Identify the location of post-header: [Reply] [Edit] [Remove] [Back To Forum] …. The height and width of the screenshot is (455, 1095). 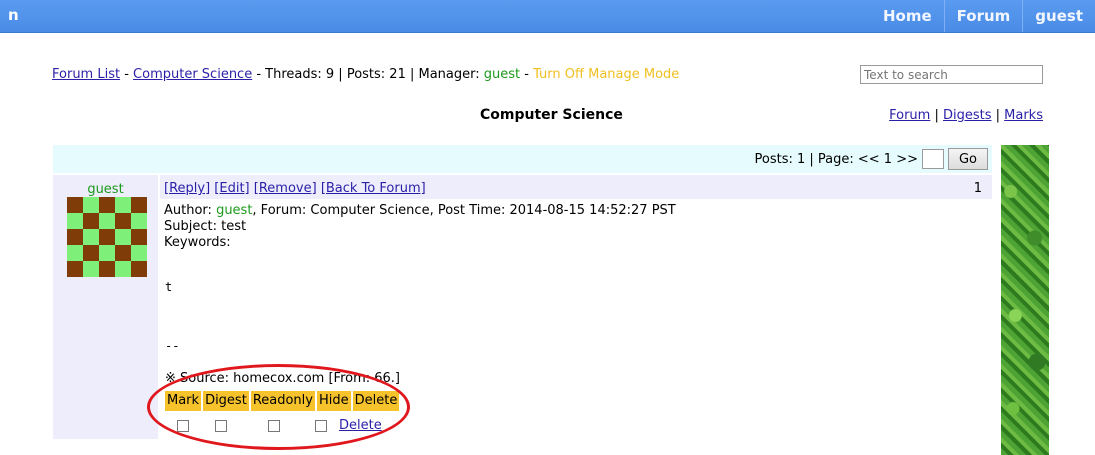
(576, 187).